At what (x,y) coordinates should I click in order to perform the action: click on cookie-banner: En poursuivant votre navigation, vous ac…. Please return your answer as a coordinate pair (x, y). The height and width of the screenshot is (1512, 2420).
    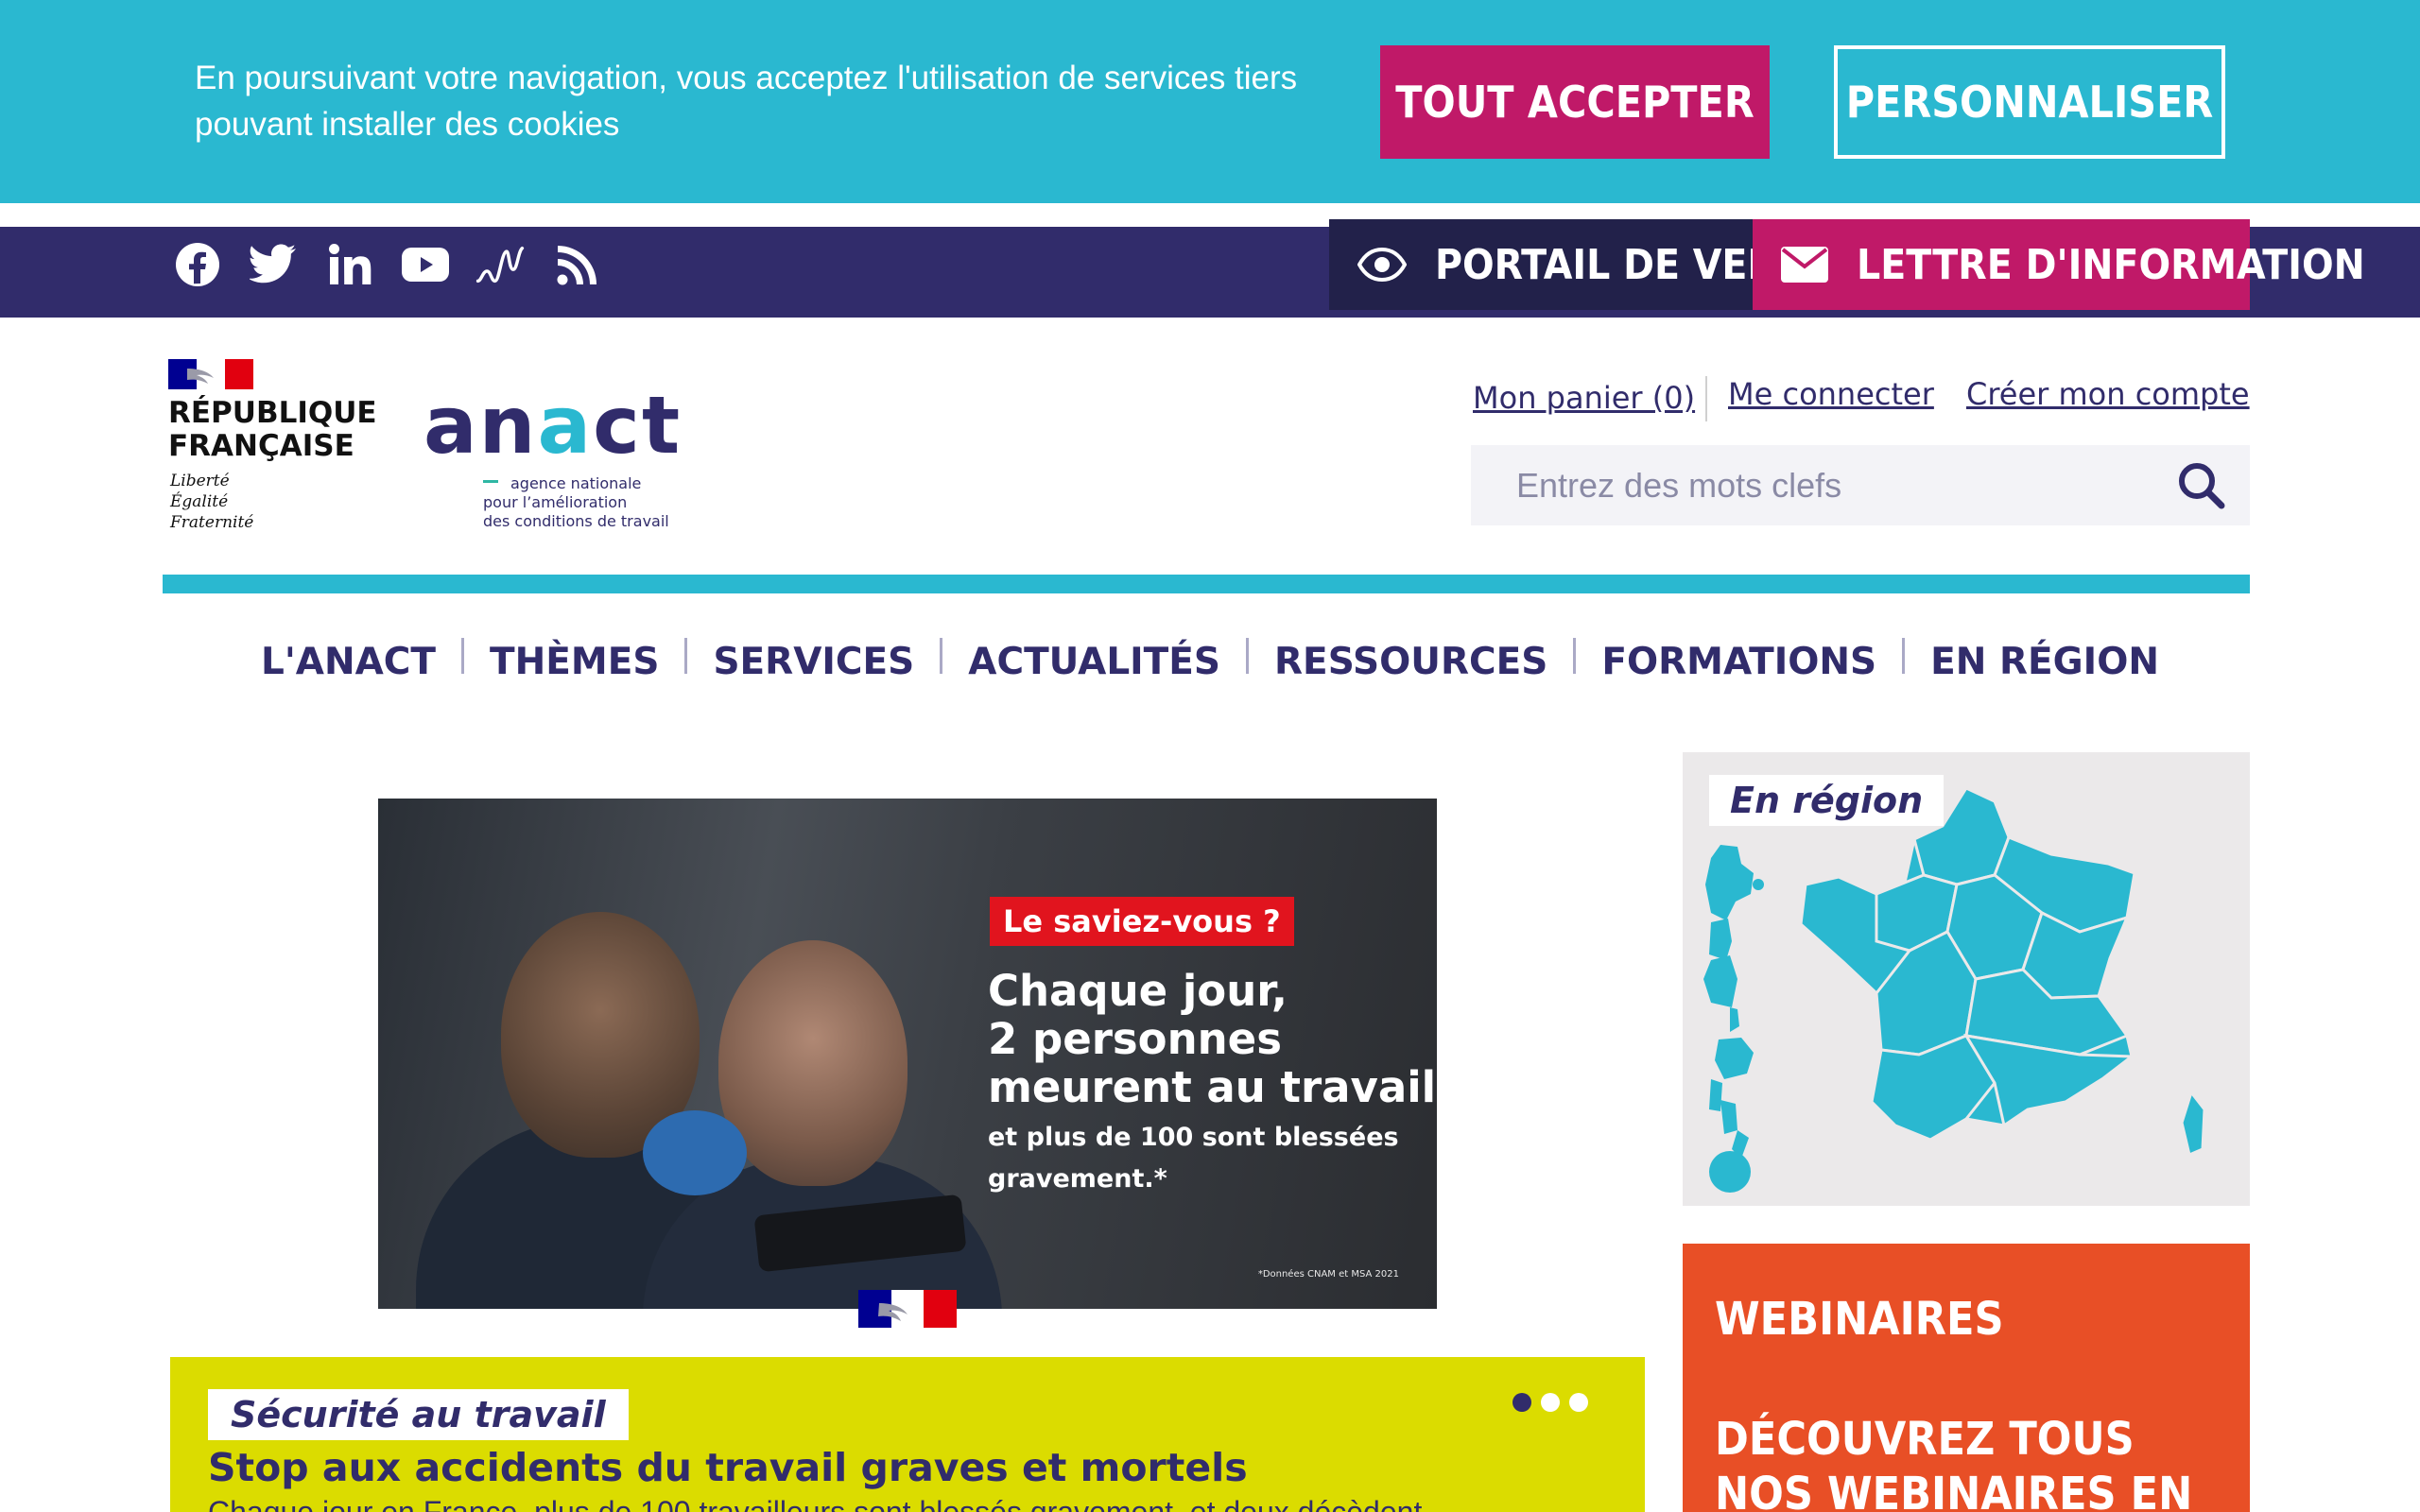
    Looking at the image, I should click on (1210, 101).